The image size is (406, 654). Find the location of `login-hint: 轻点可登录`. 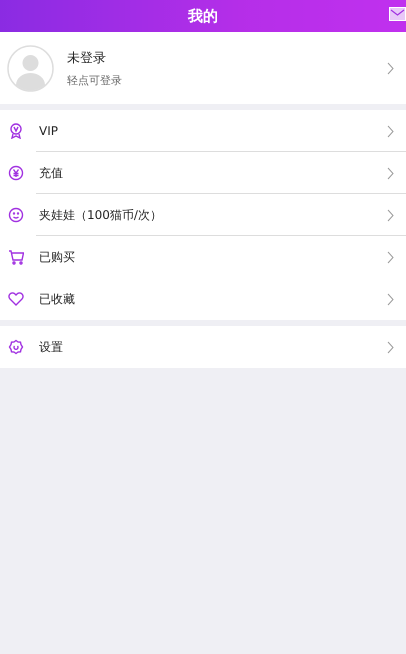

login-hint: 轻点可登录 is located at coordinates (95, 80).